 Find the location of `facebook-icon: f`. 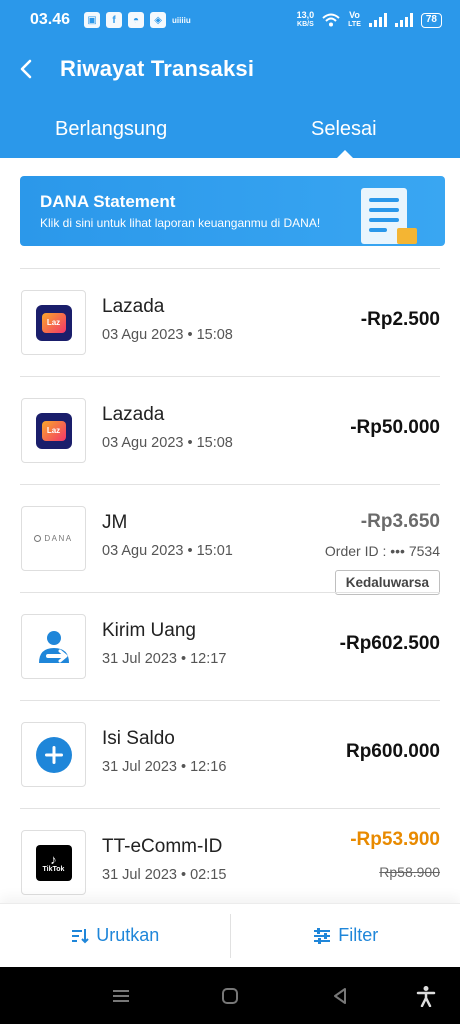

facebook-icon: f is located at coordinates (114, 20).